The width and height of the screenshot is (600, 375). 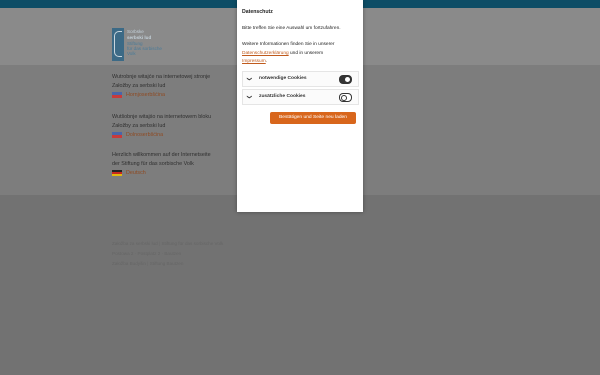 I want to click on info-suffix: ., so click(x=266, y=61).